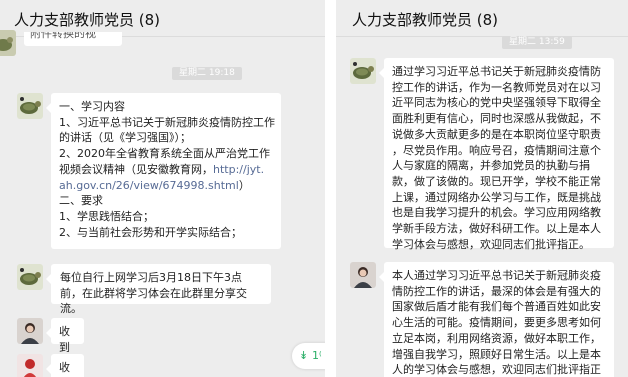  I want to click on notice-line: 的讲话（见《学习强国》）；, so click(125, 138).